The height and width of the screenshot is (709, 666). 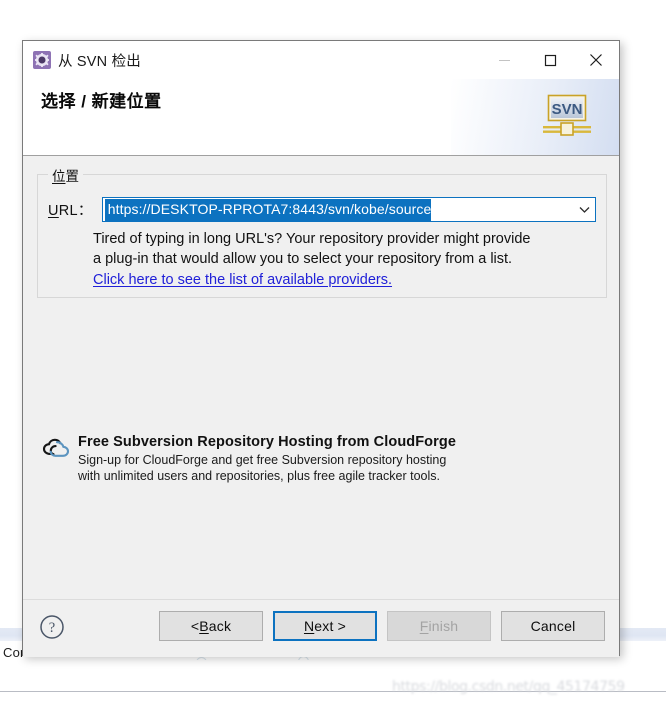 What do you see at coordinates (443, 626) in the screenshot?
I see `finish-button-rest: inish` at bounding box center [443, 626].